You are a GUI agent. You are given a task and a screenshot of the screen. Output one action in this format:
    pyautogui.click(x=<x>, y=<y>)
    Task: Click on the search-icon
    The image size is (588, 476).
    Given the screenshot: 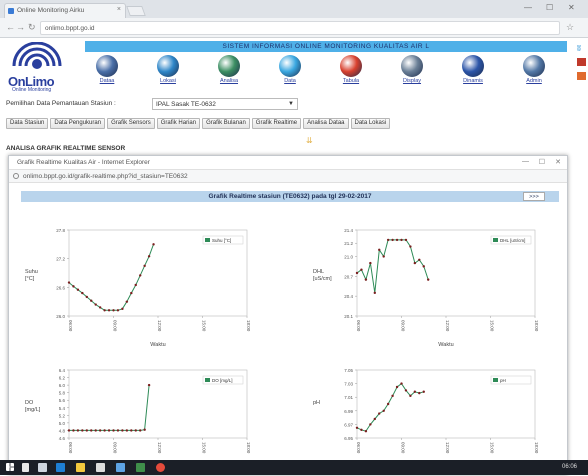 What is the action you would take?
    pyautogui.click(x=25, y=467)
    